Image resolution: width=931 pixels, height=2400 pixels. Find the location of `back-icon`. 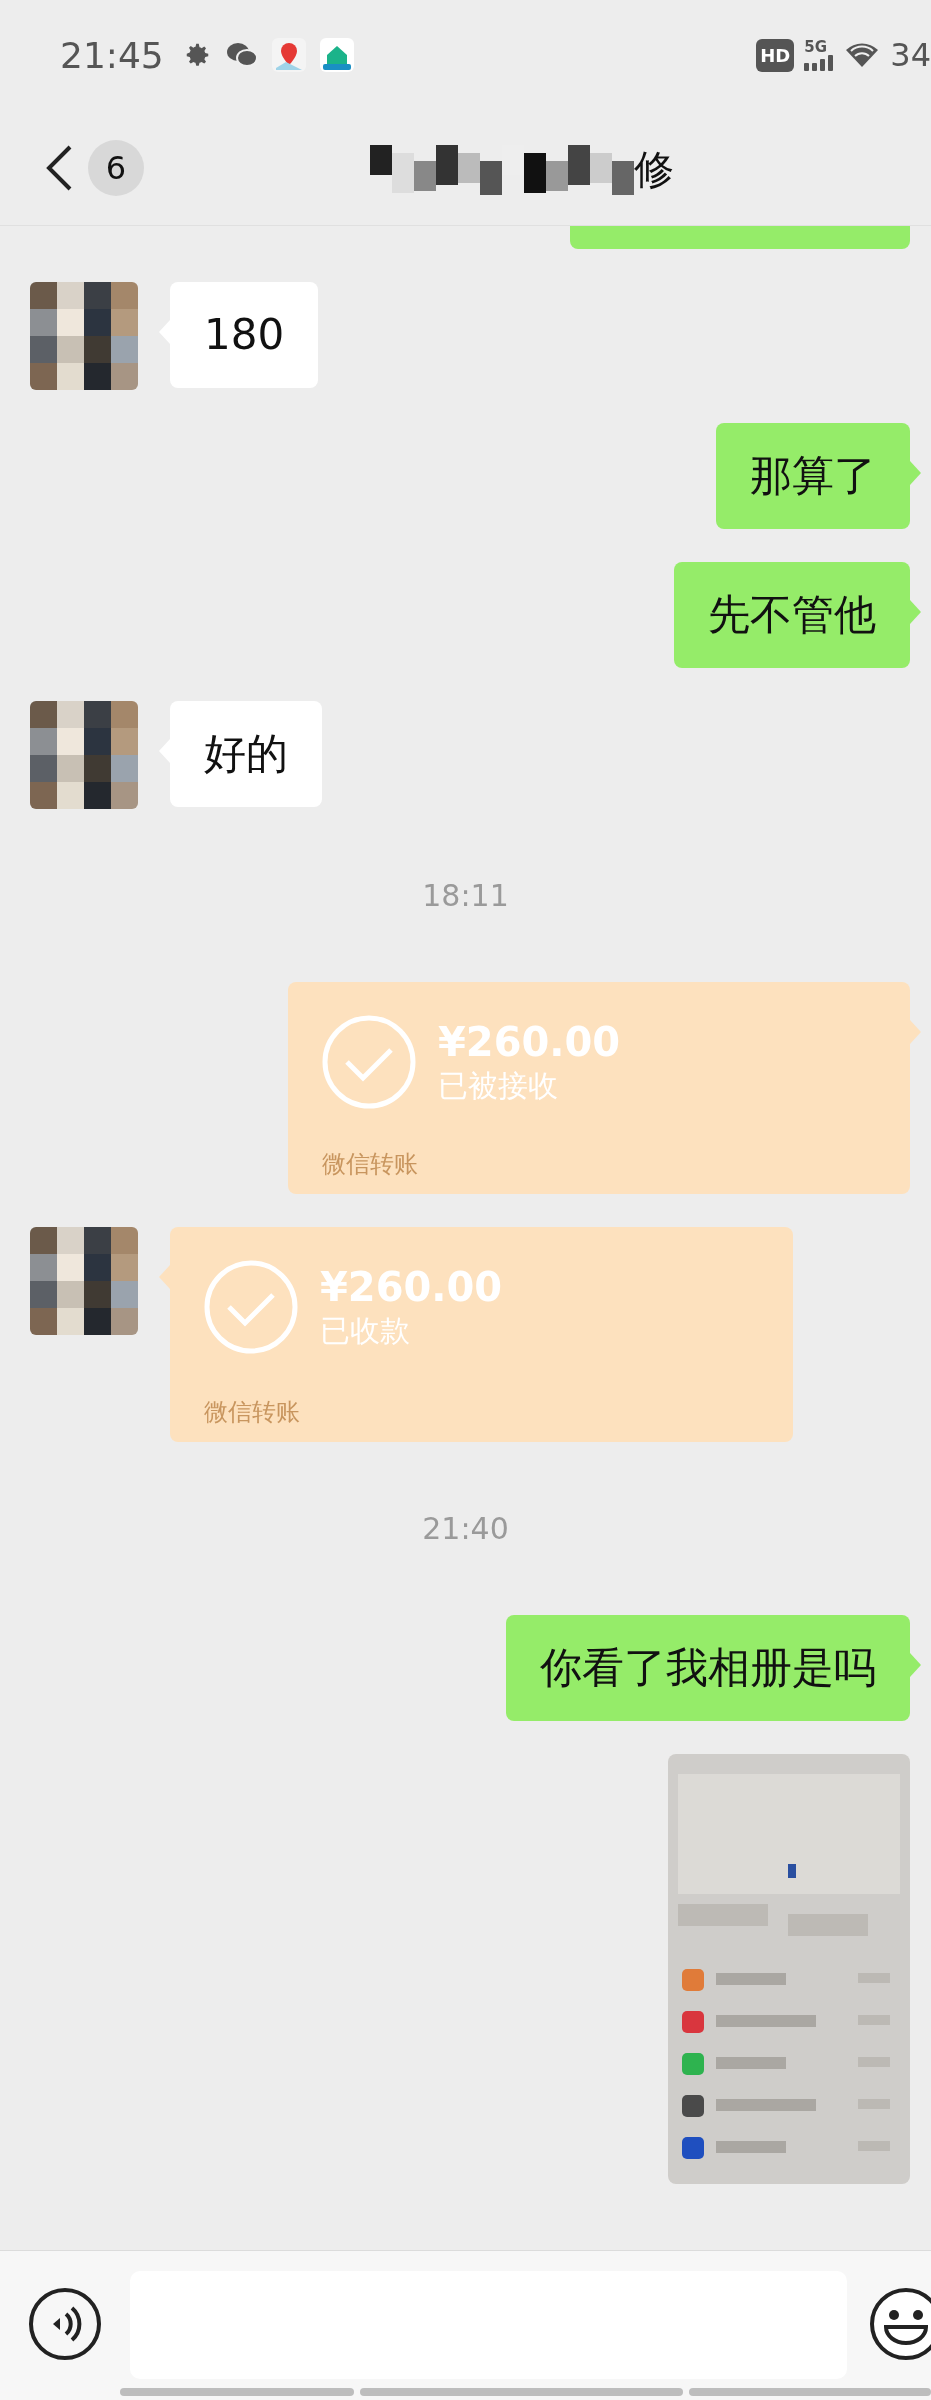

back-icon is located at coordinates (59, 167).